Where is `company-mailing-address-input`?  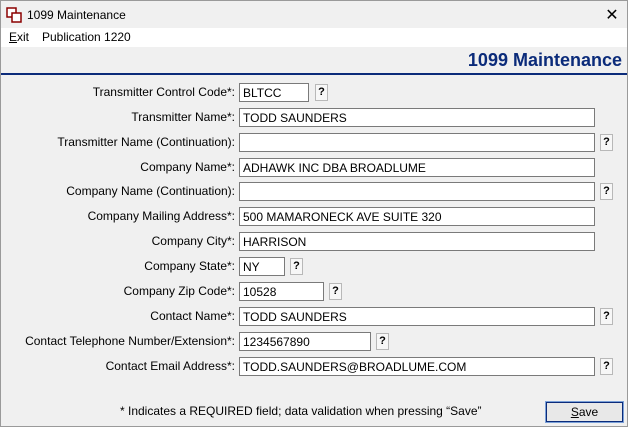
company-mailing-address-input is located at coordinates (417, 216).